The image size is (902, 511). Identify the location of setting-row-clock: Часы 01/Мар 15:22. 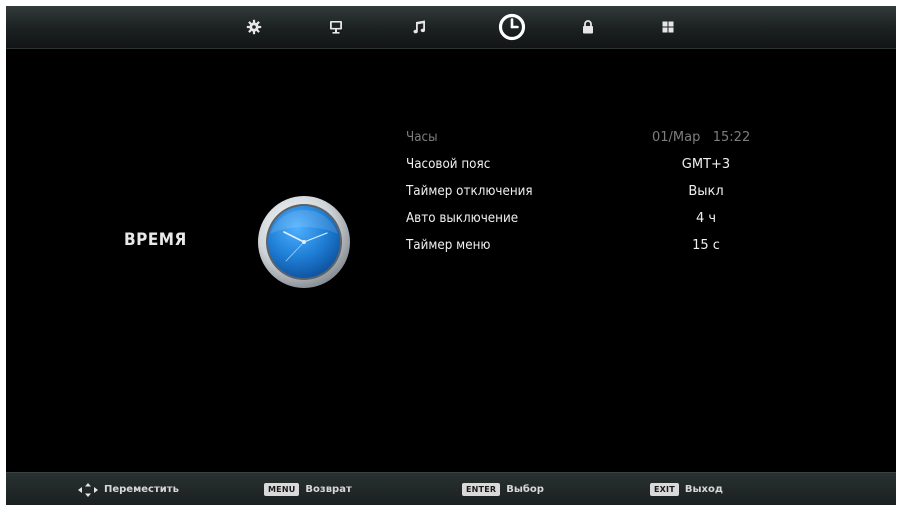
(606, 137).